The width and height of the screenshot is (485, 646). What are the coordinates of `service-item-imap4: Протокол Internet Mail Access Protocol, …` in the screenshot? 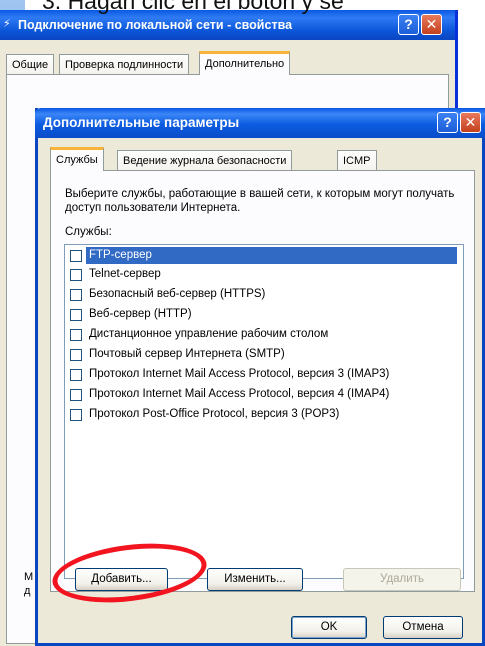 It's located at (264, 394).